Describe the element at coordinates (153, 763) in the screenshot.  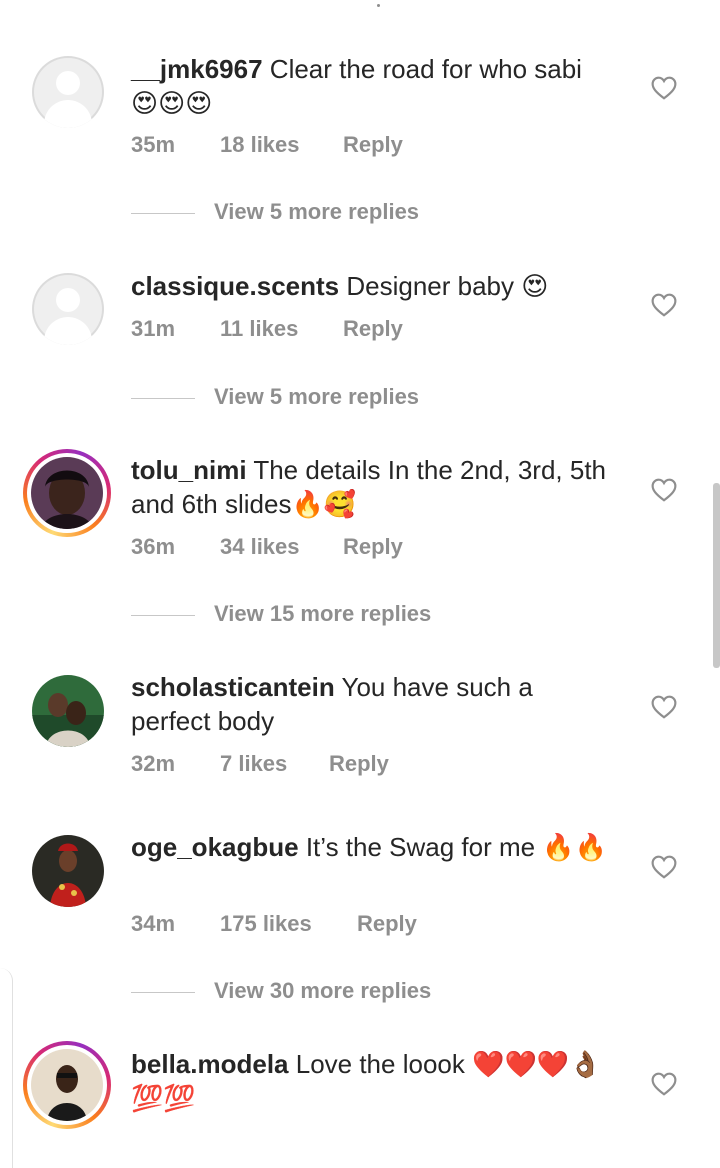
I see `comment-time: 32m` at that location.